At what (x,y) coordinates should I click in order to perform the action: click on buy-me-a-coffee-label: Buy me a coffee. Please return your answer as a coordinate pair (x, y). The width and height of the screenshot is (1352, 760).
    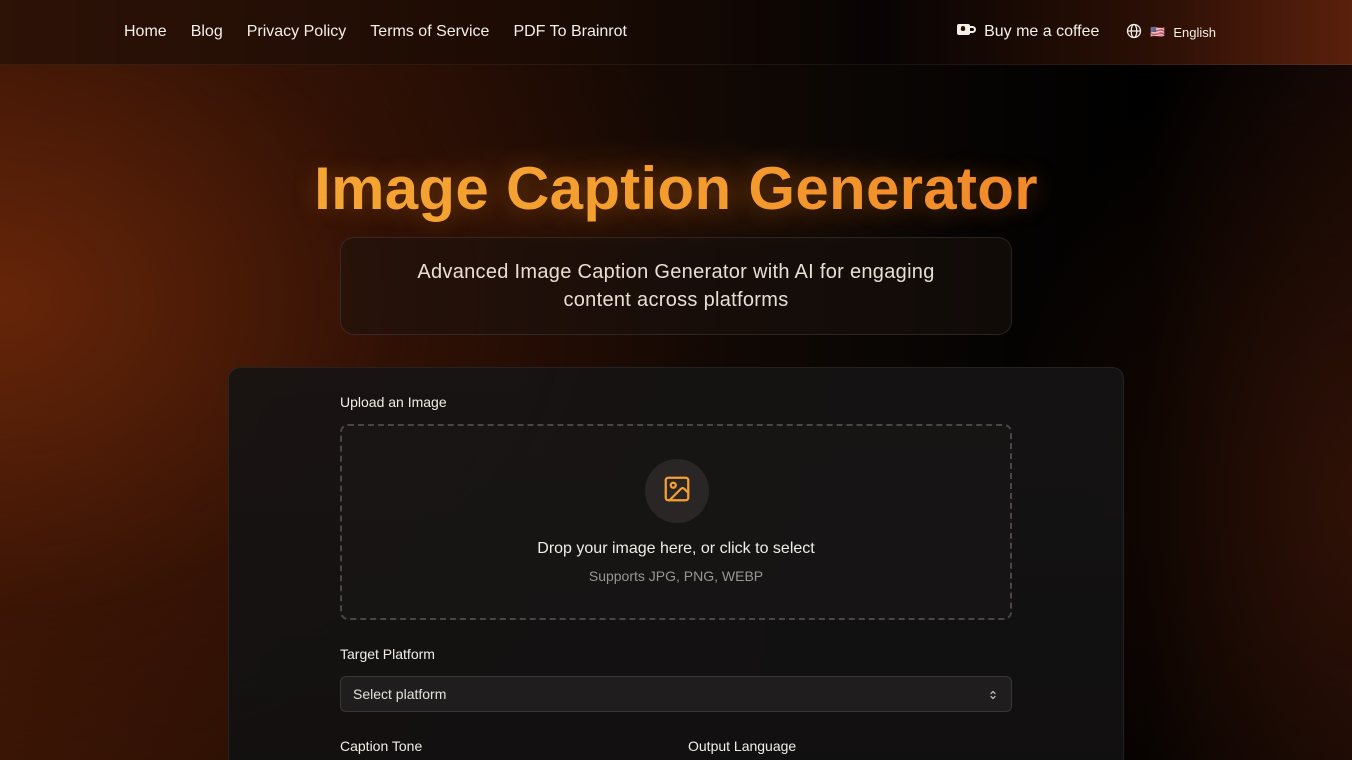
    Looking at the image, I should click on (1042, 31).